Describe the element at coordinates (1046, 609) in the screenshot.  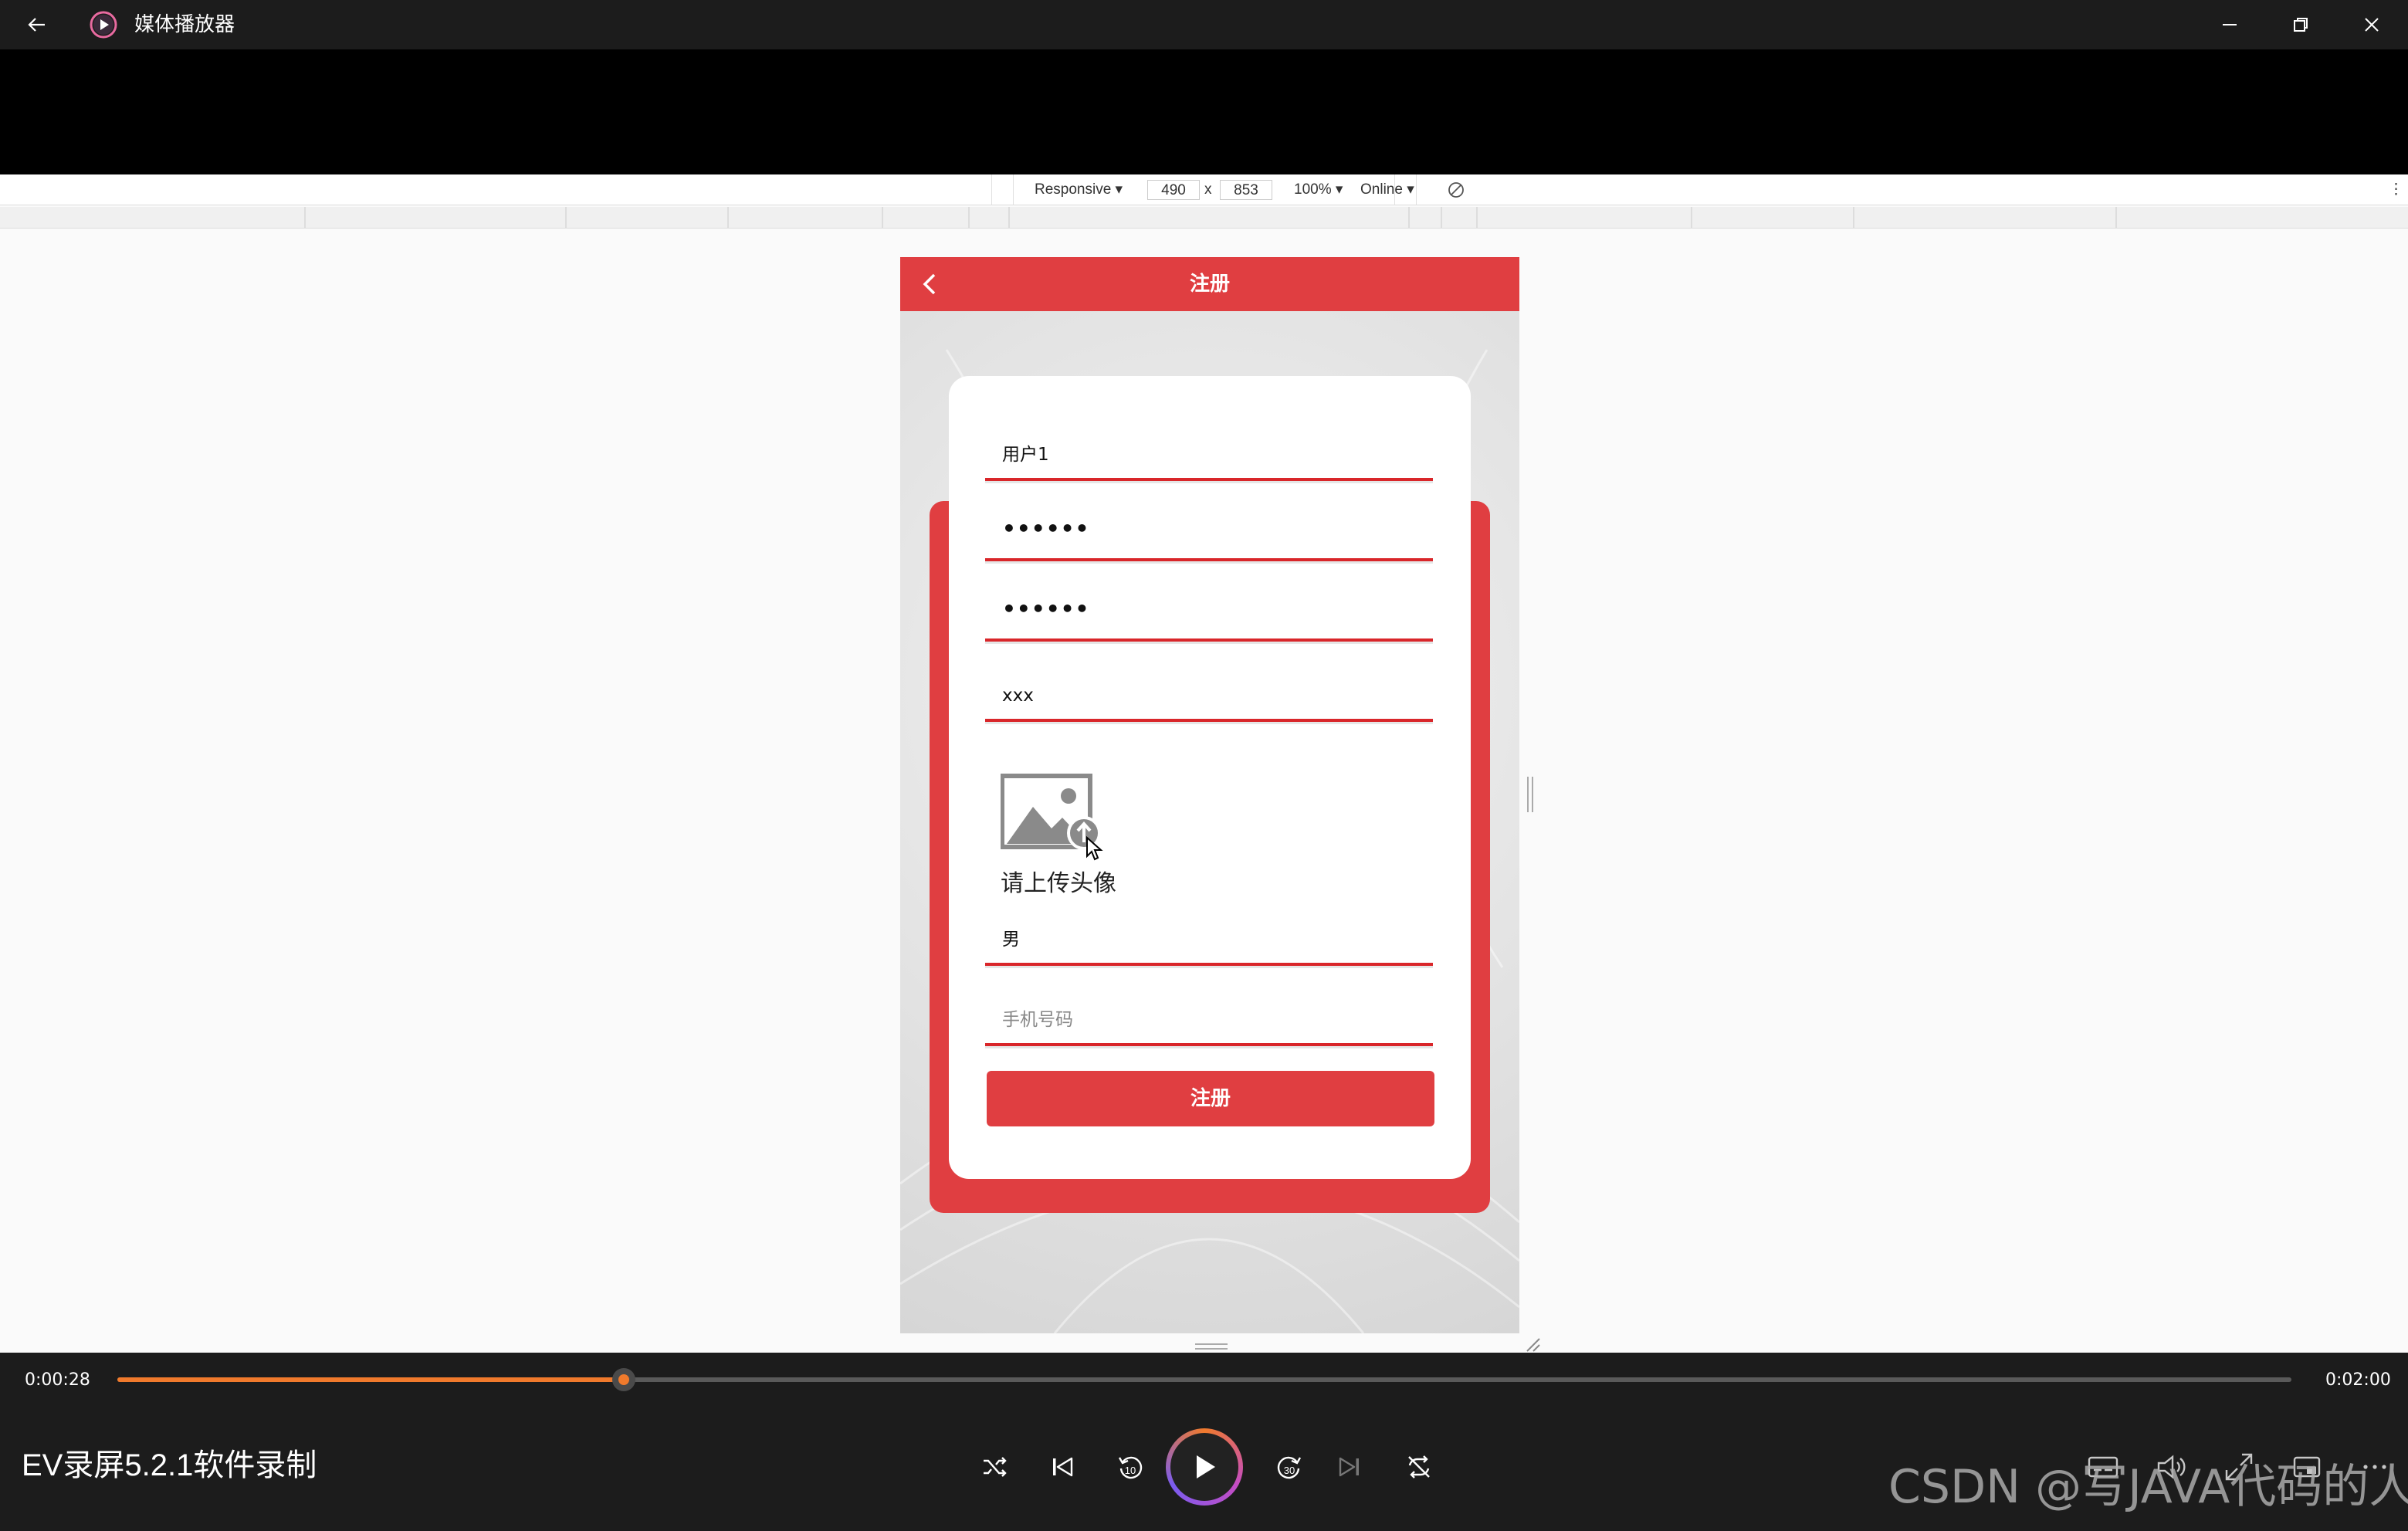
I see `confirm-password-value: ••••••` at that location.